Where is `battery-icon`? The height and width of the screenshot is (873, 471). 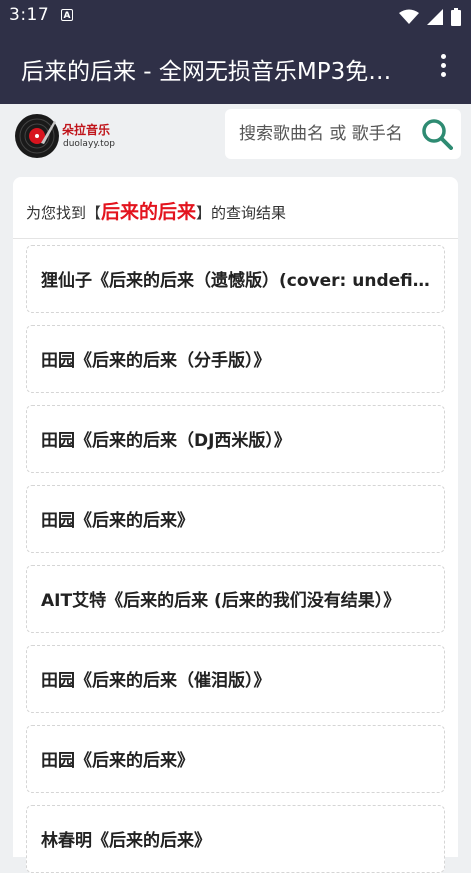
battery-icon is located at coordinates (456, 16).